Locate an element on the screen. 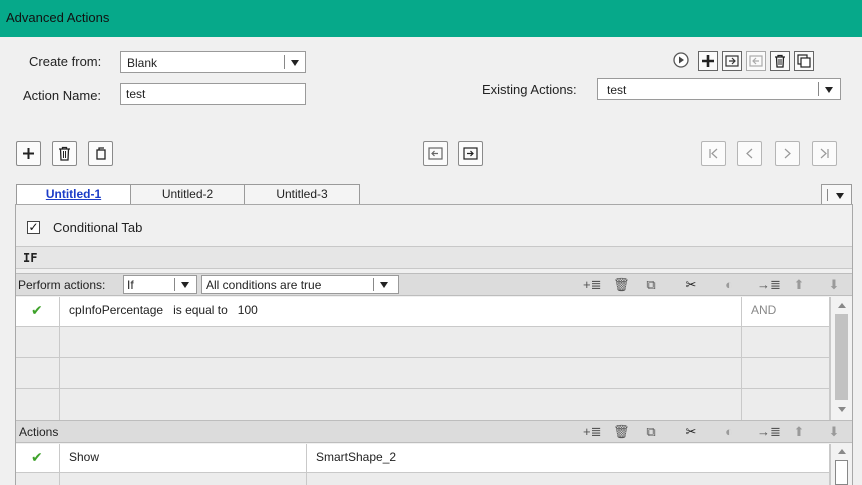 The image size is (862, 485). delete-tab-button is located at coordinates (64, 153).